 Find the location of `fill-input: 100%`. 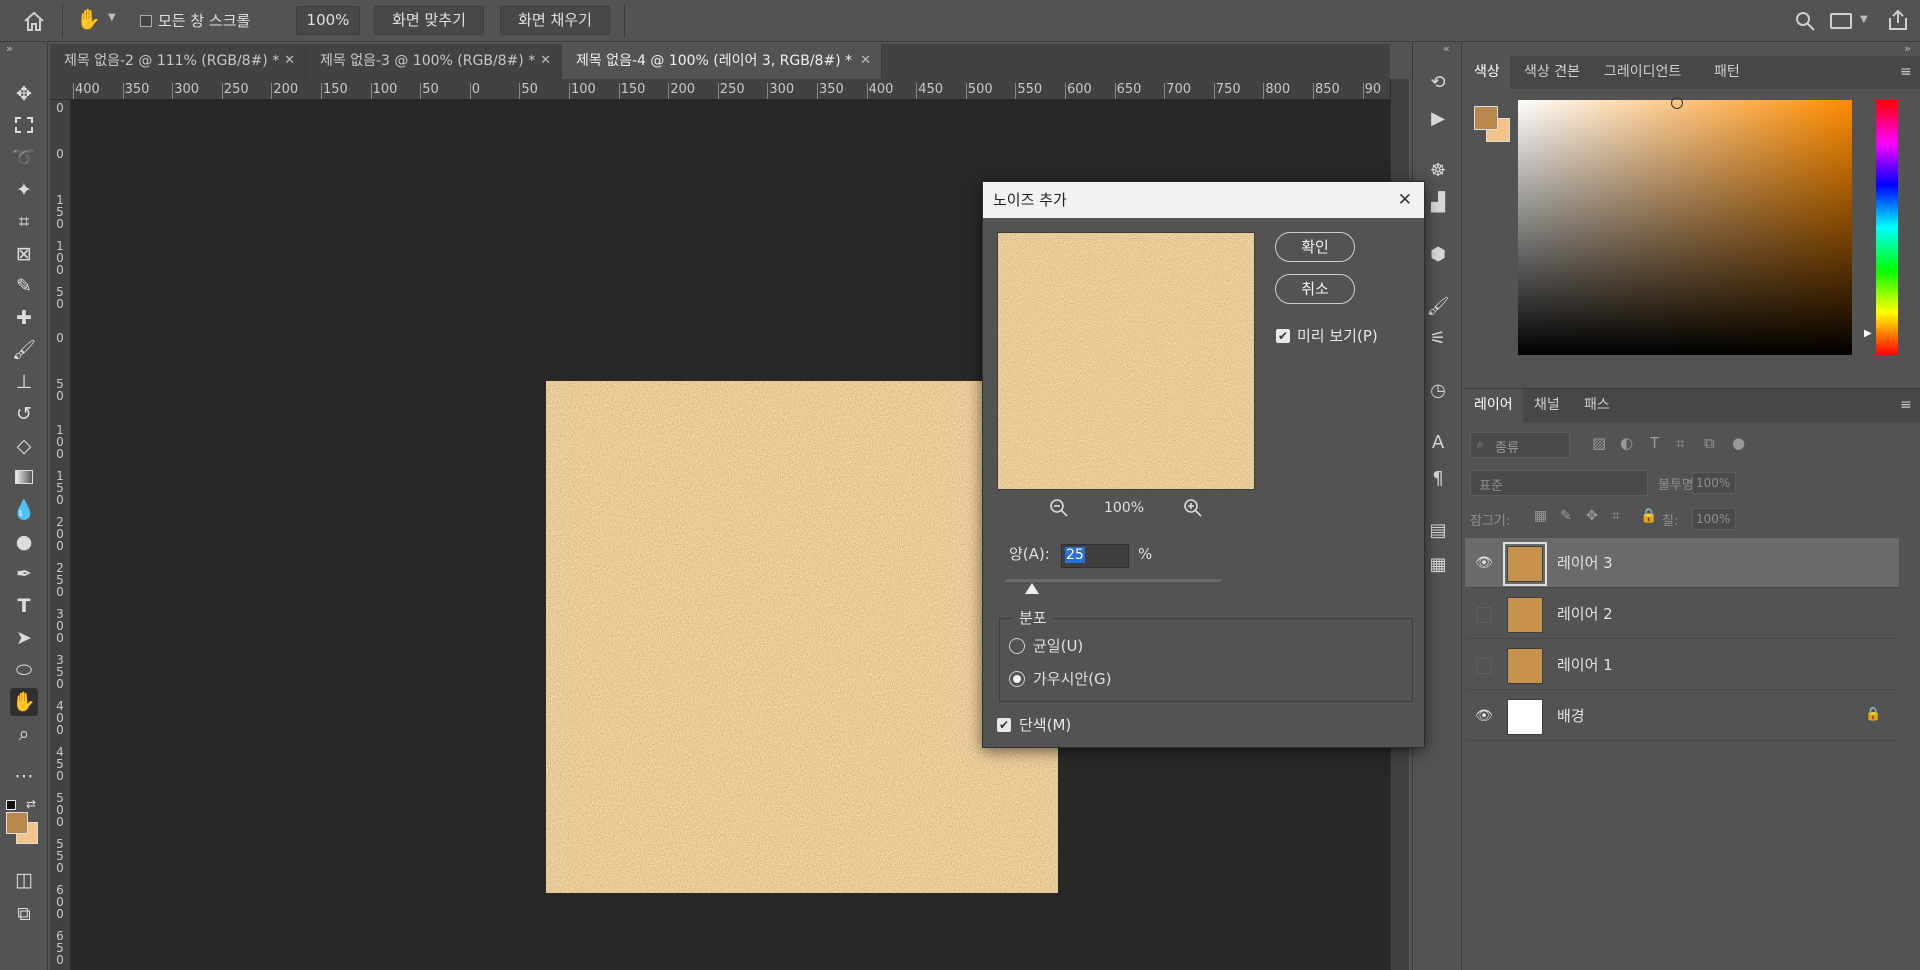

fill-input: 100% is located at coordinates (1714, 519).